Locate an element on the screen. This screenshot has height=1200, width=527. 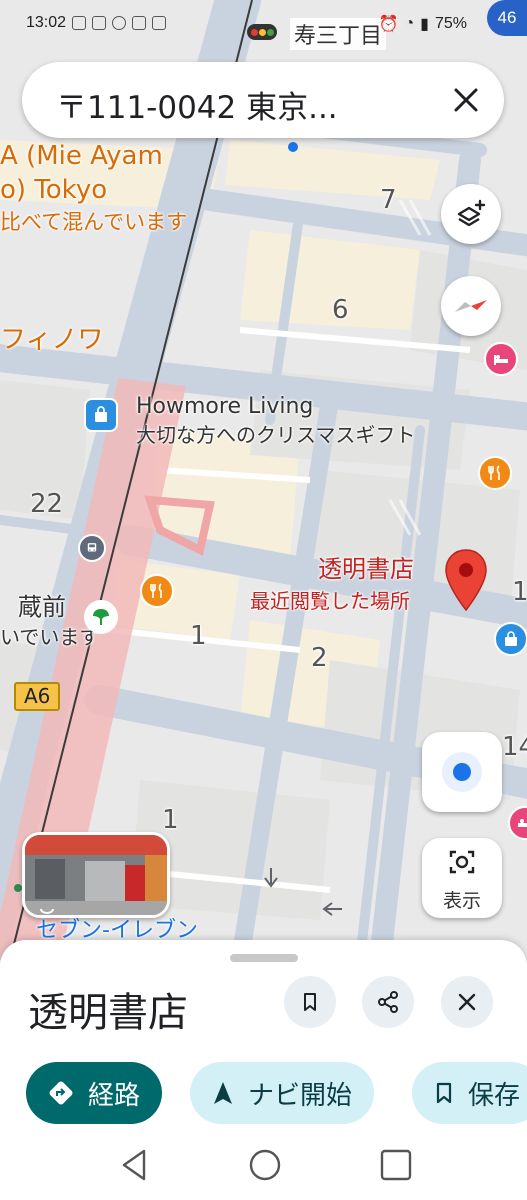
share-icon is located at coordinates (388, 1002).